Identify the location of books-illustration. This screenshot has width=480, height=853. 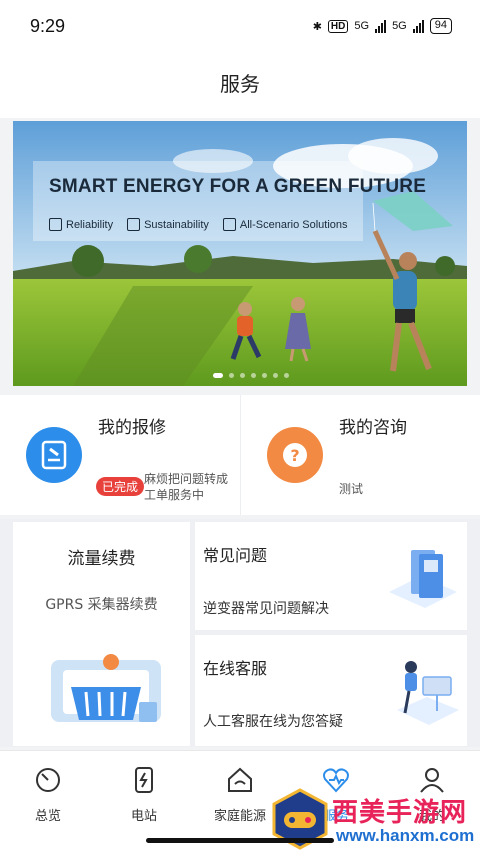
(423, 579).